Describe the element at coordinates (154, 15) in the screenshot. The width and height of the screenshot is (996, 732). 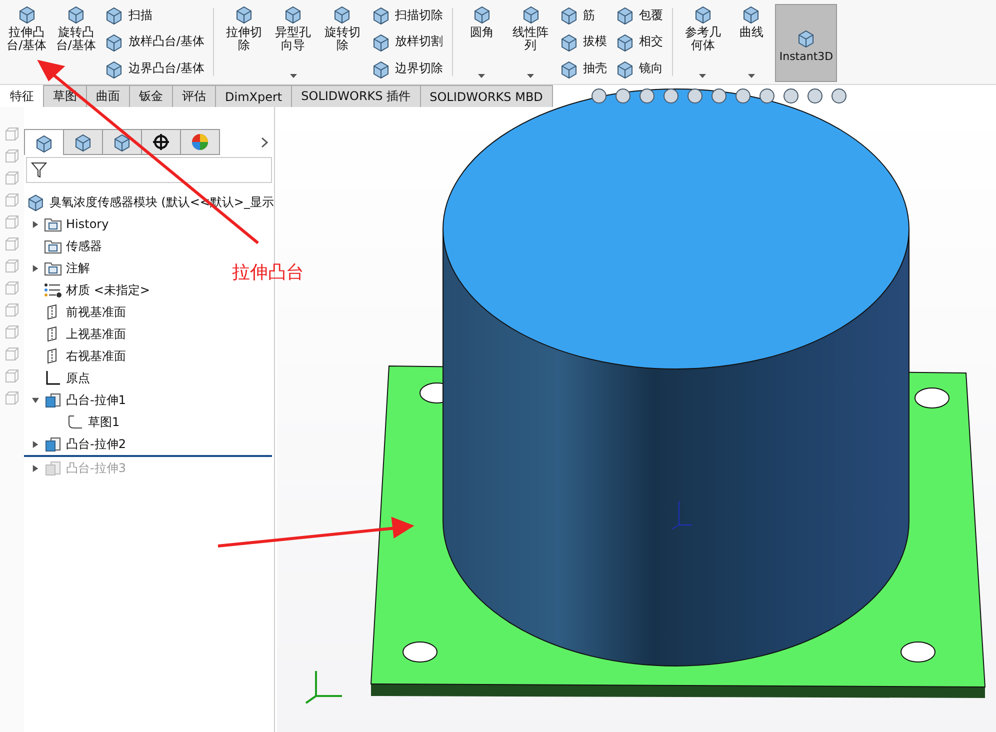
I see `ribbon-button: 扫描` at that location.